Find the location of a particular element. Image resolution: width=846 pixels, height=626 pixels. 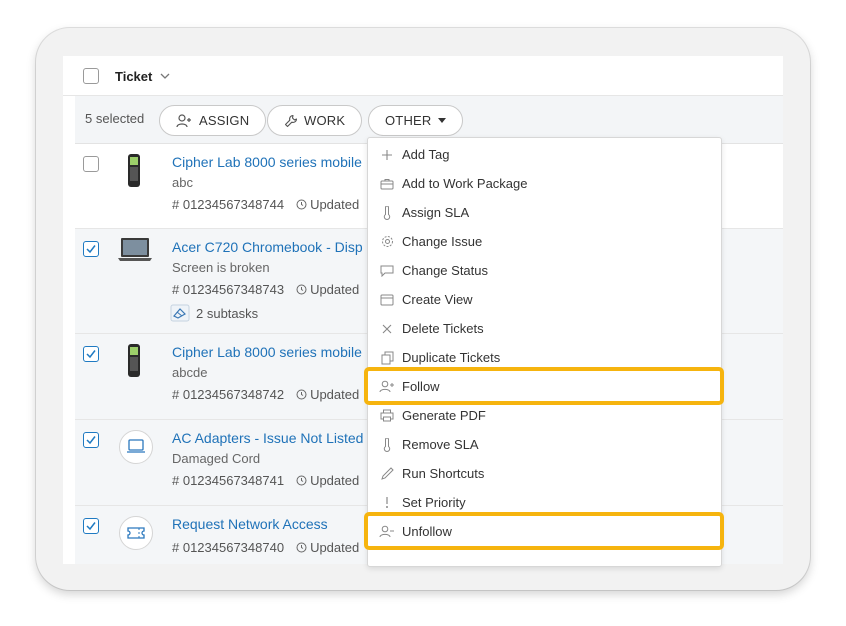

caret-down-icon is located at coordinates (441, 120).